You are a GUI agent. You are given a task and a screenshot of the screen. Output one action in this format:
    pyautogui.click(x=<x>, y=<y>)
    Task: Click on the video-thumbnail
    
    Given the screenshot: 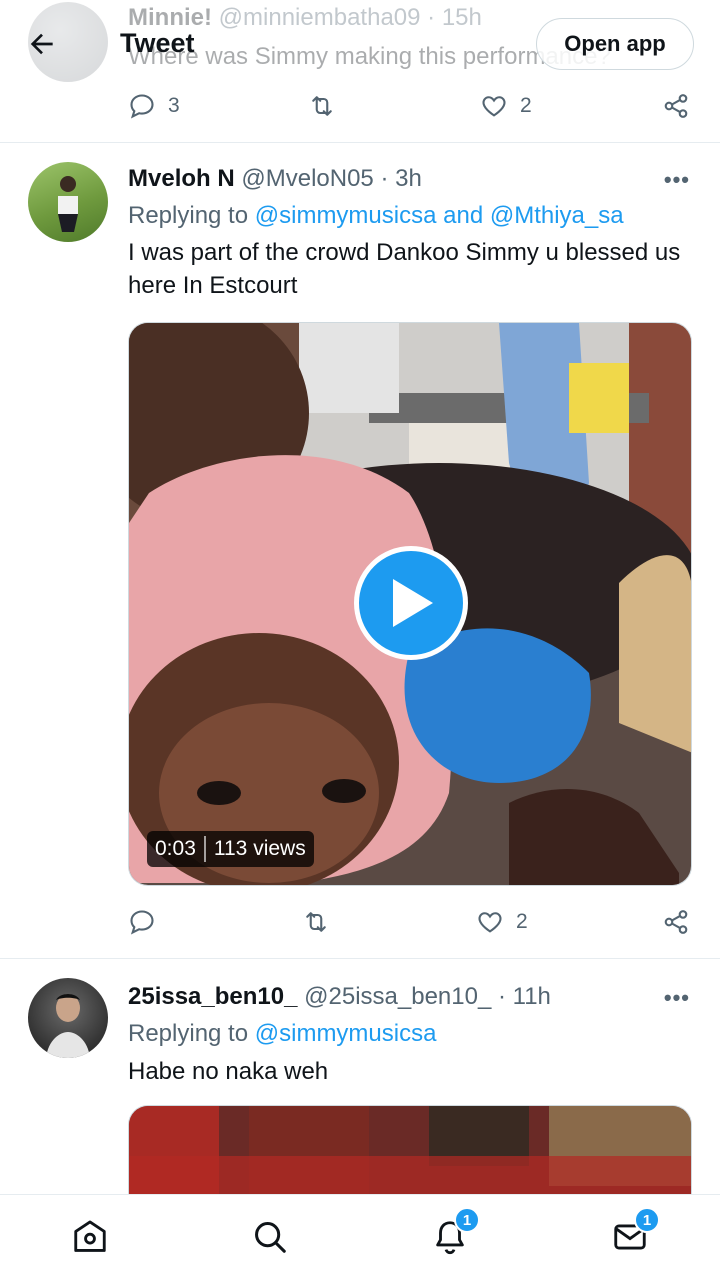 What is the action you would take?
    pyautogui.click(x=410, y=1150)
    